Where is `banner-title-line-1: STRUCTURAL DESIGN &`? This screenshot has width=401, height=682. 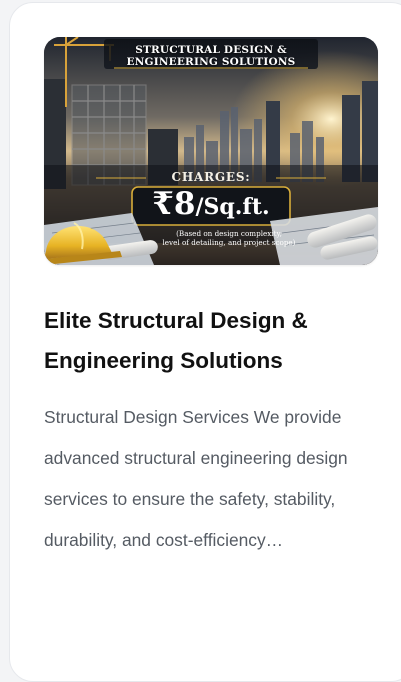
banner-title-line-1: STRUCTURAL DESIGN & is located at coordinates (211, 50).